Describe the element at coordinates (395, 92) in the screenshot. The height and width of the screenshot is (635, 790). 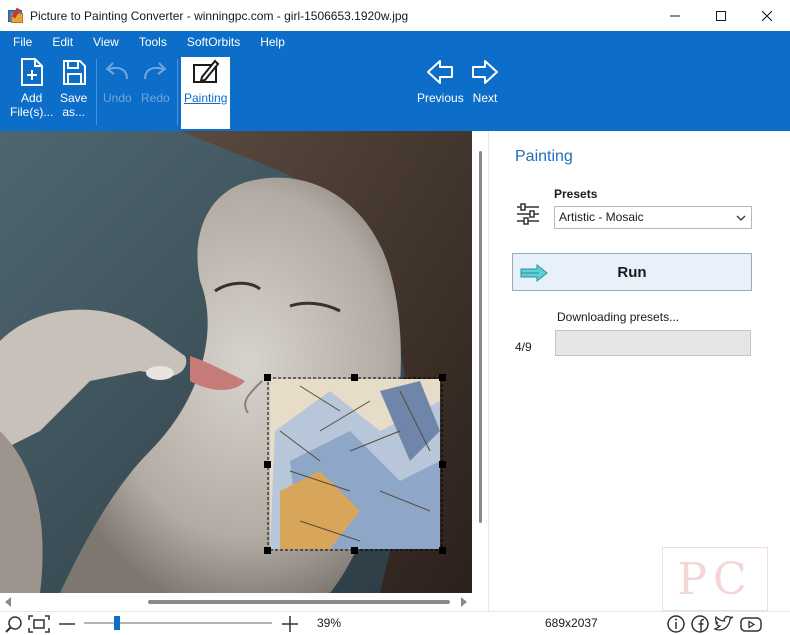
I see `toolbar: Add File(s)... Save as... Undo Redo Pain` at that location.